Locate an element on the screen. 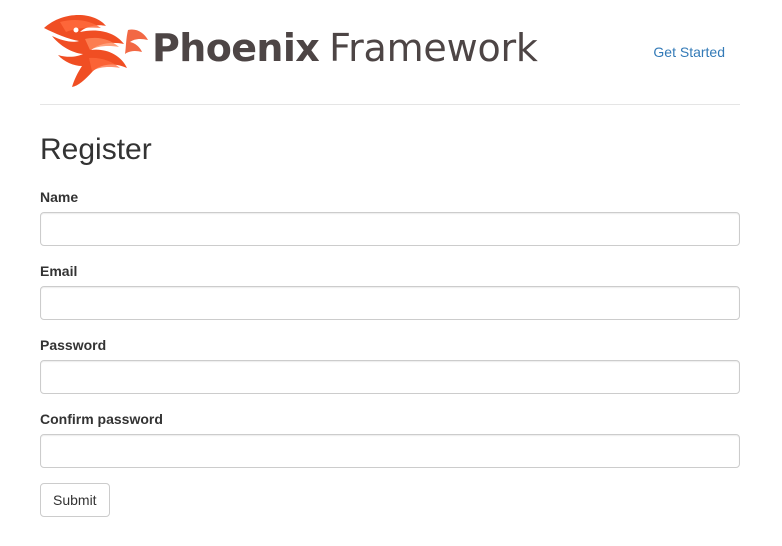  logo-wordmark-light: Framework is located at coordinates (433, 48).